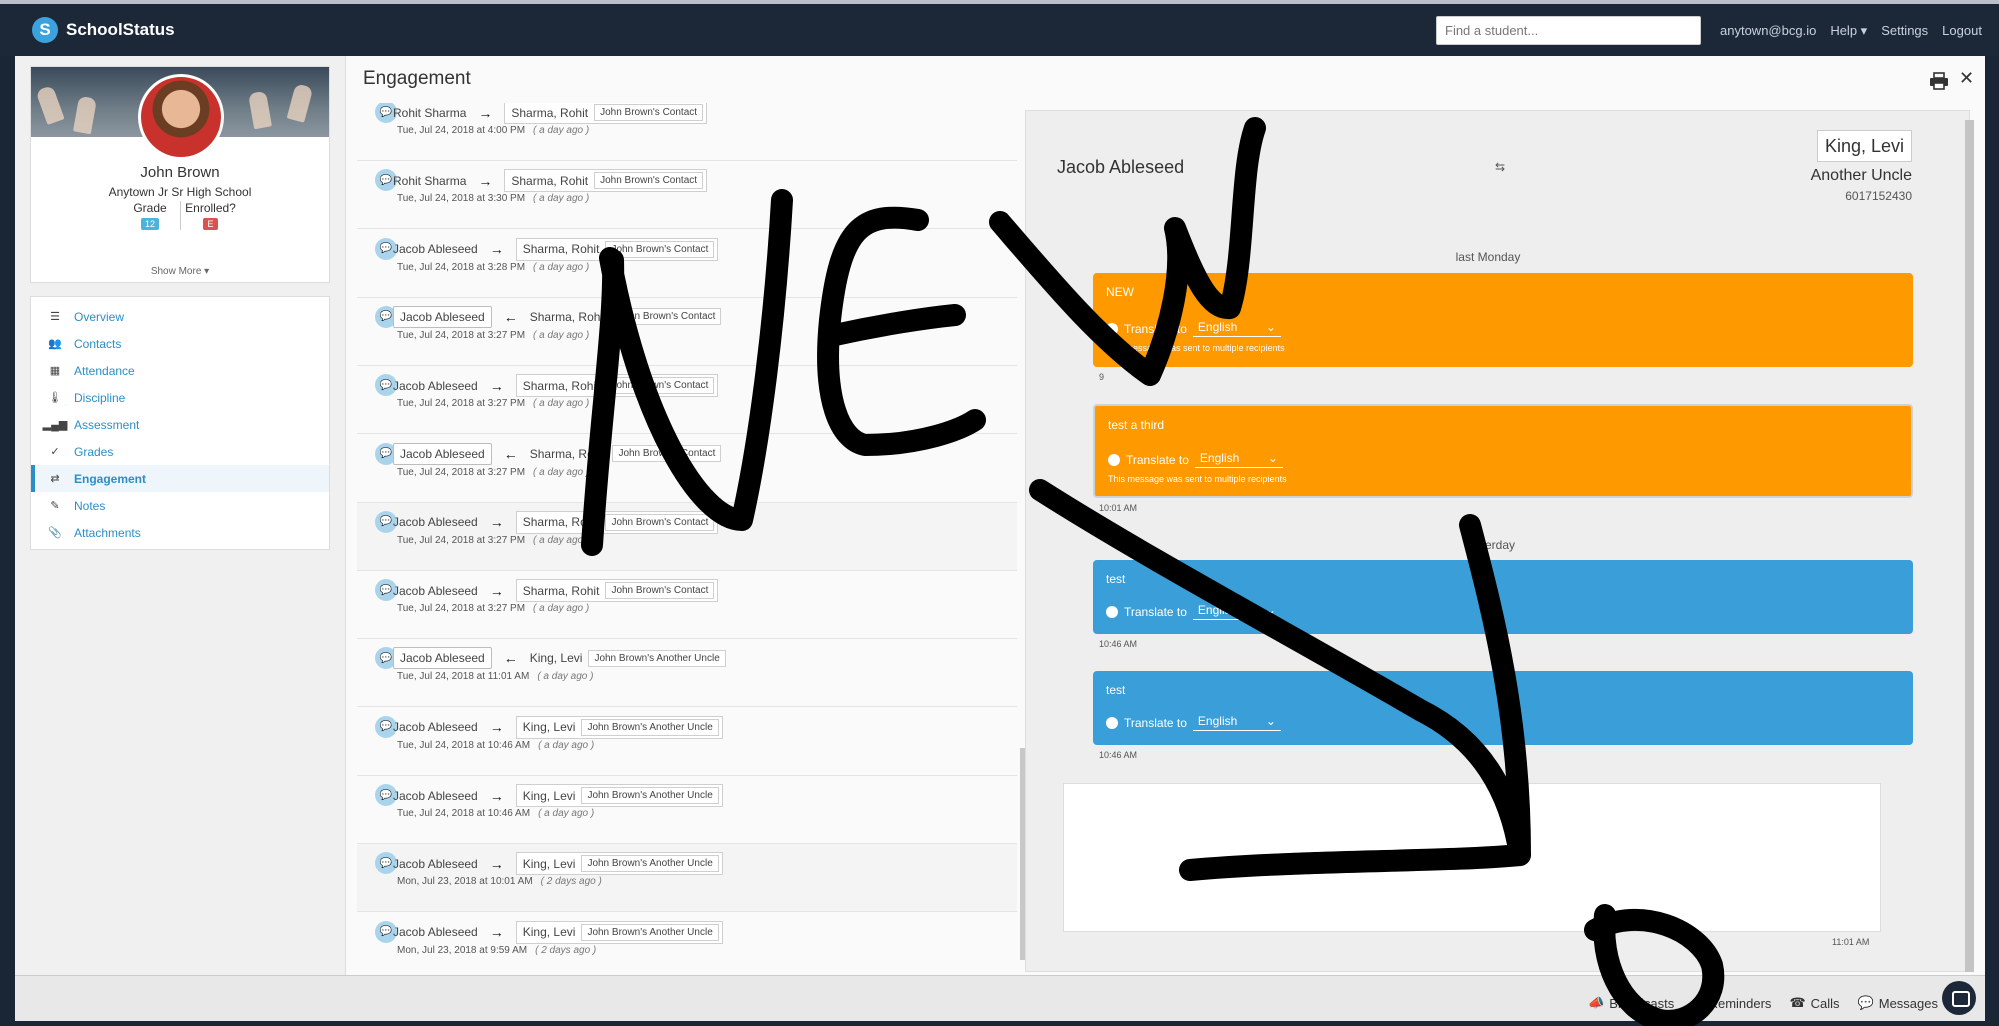 Image resolution: width=1999 pixels, height=1026 pixels. Describe the element at coordinates (180, 271) in the screenshot. I see `show-more-toggle: Show More ▾` at that location.